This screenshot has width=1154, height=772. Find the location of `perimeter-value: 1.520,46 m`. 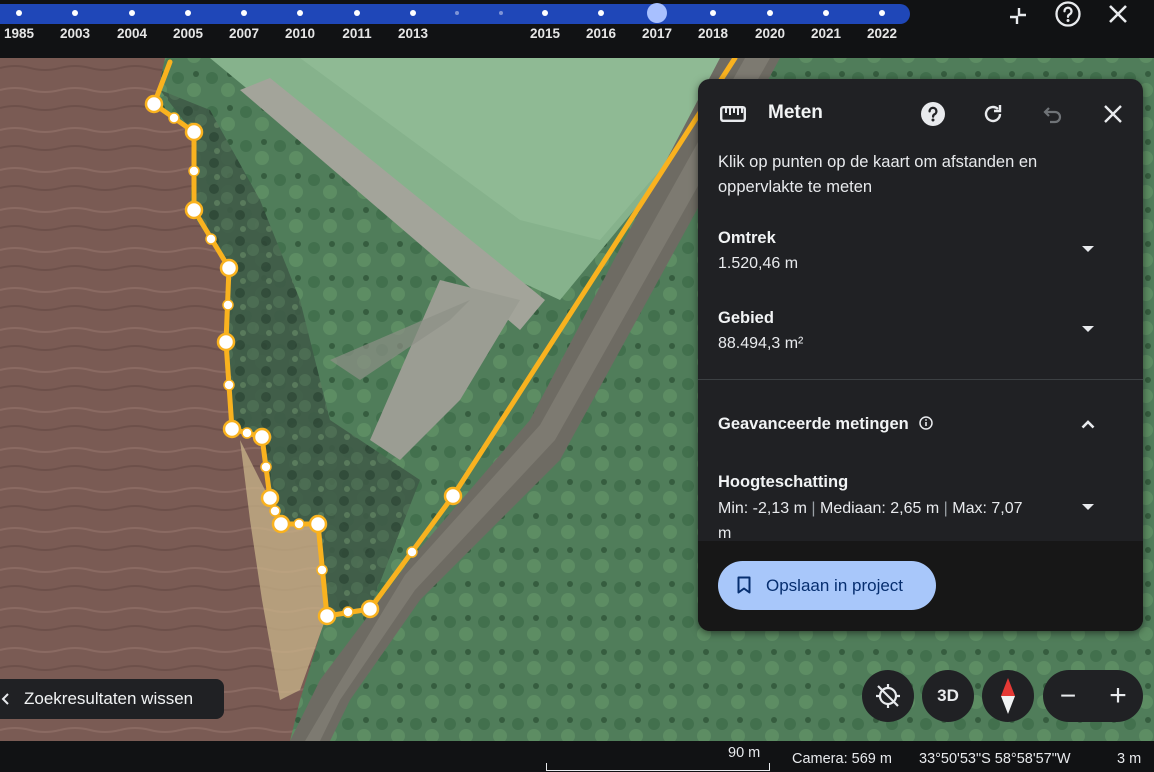

perimeter-value: 1.520,46 m is located at coordinates (758, 263).